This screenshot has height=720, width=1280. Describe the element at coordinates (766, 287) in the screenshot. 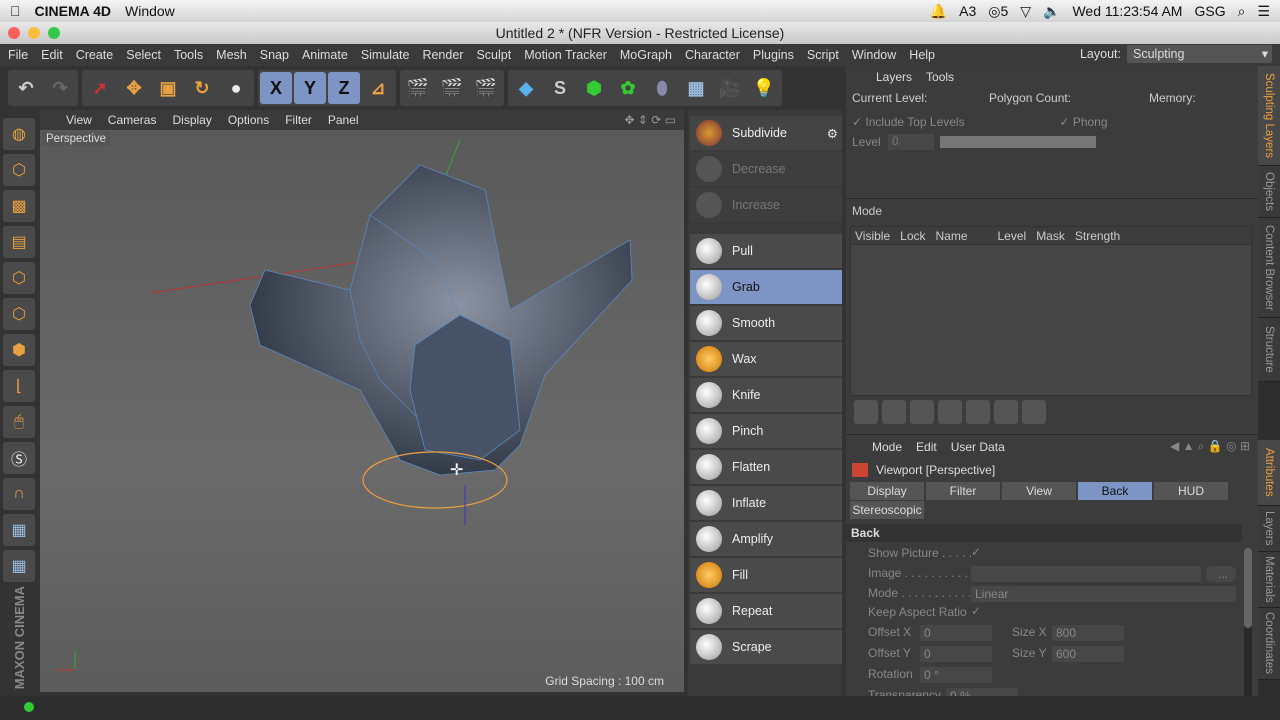

I see `brush-grab: Grab` at that location.